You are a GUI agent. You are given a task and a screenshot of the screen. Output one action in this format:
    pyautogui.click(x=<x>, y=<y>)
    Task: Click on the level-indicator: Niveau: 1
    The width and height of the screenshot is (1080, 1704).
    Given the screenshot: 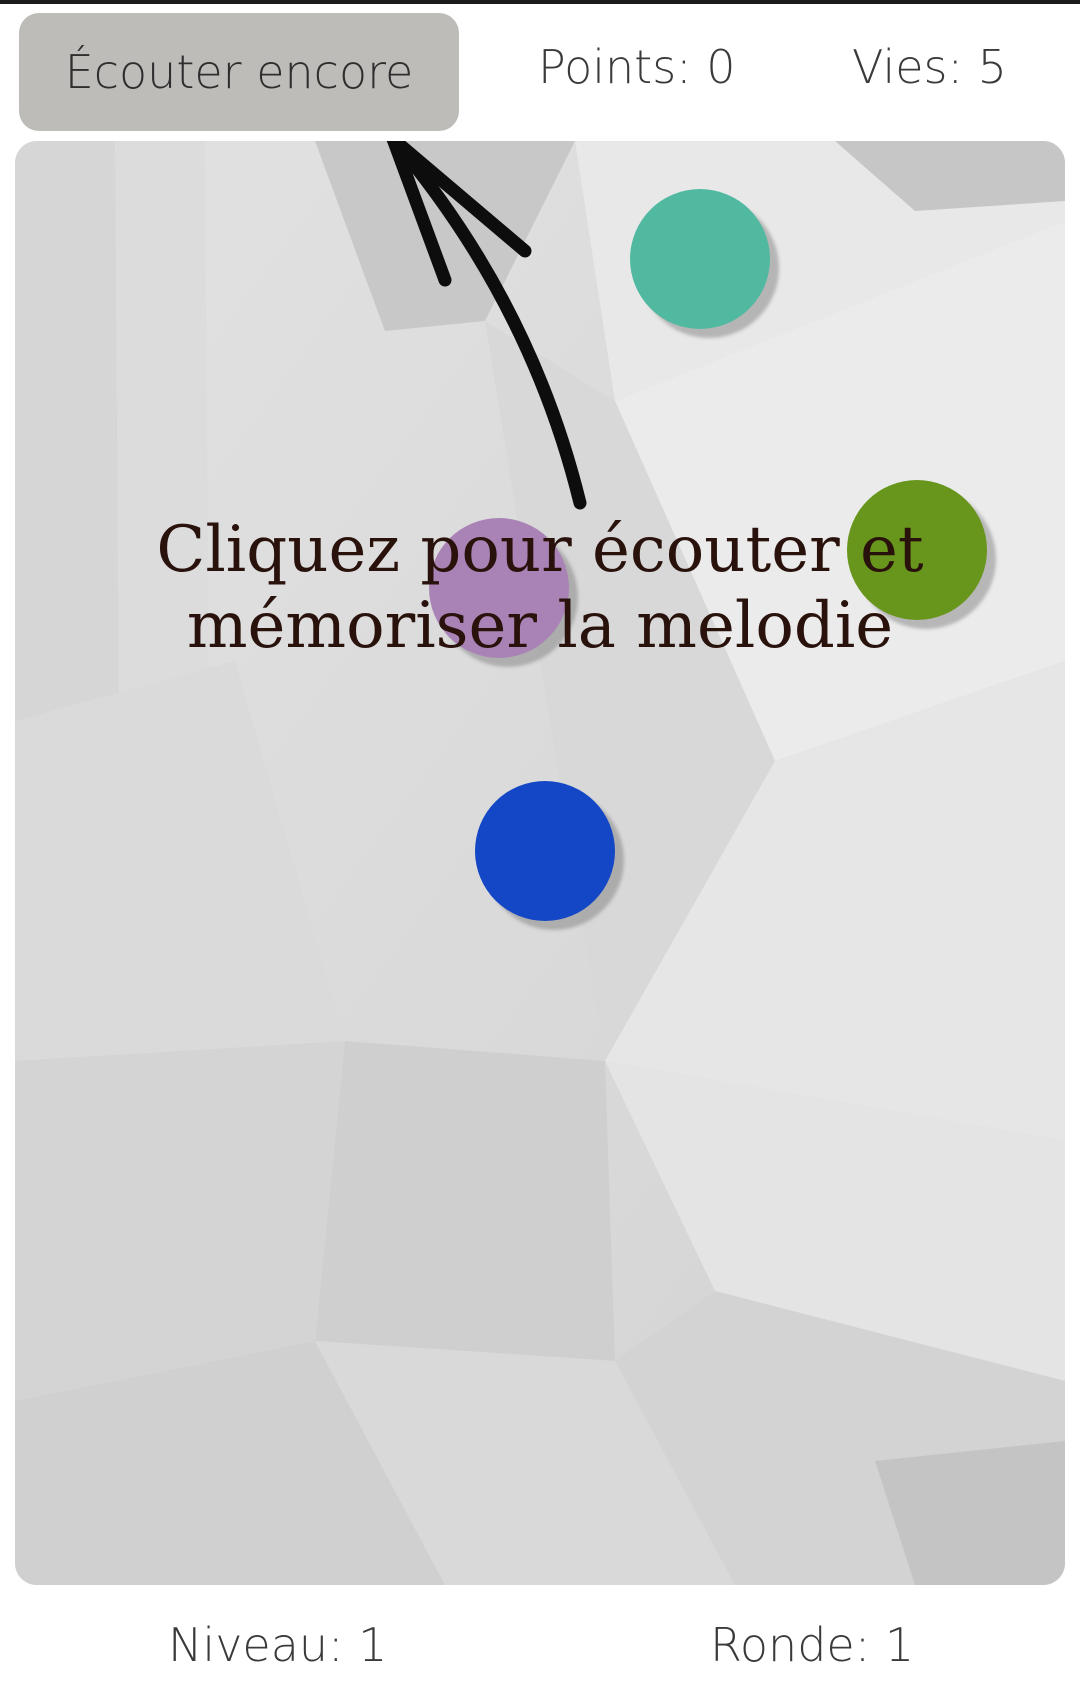 What is the action you would take?
    pyautogui.click(x=278, y=1645)
    